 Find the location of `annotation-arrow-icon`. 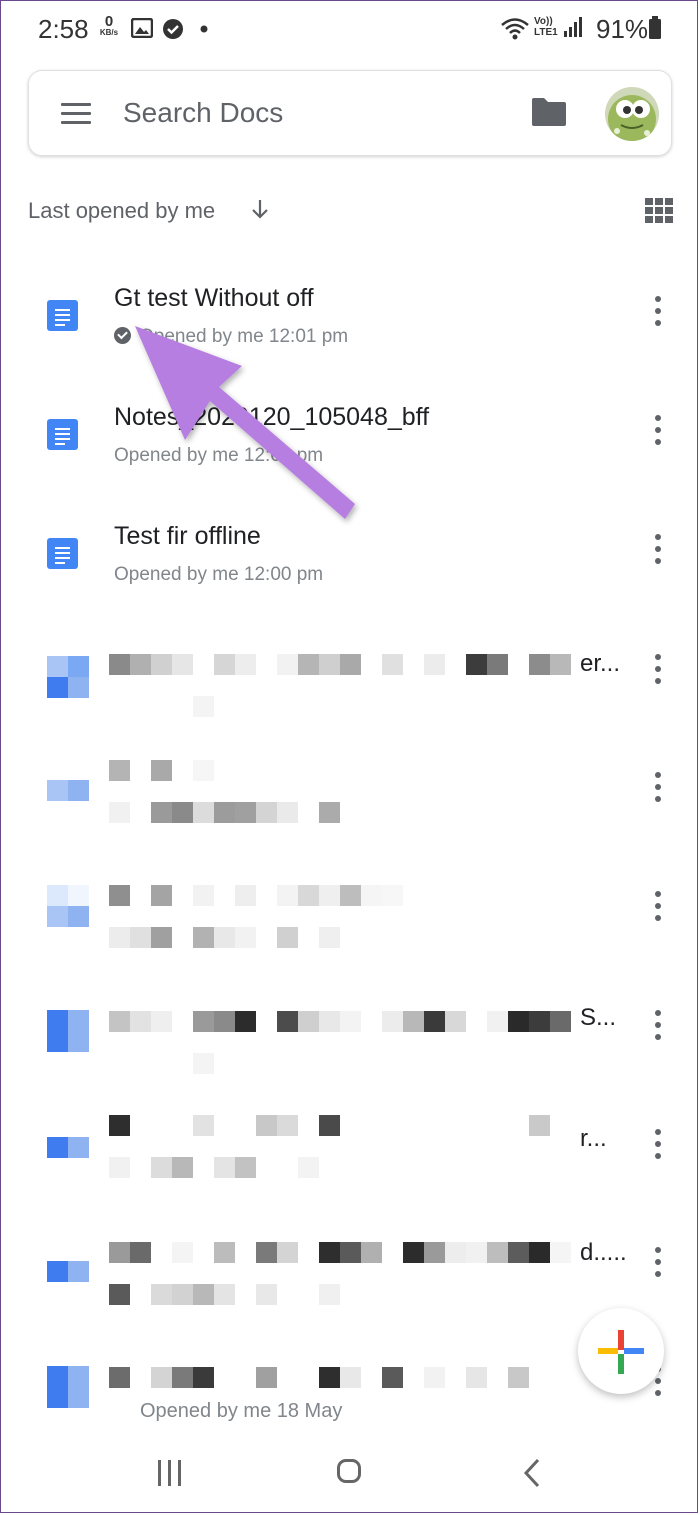

annotation-arrow-icon is located at coordinates (245, 422).